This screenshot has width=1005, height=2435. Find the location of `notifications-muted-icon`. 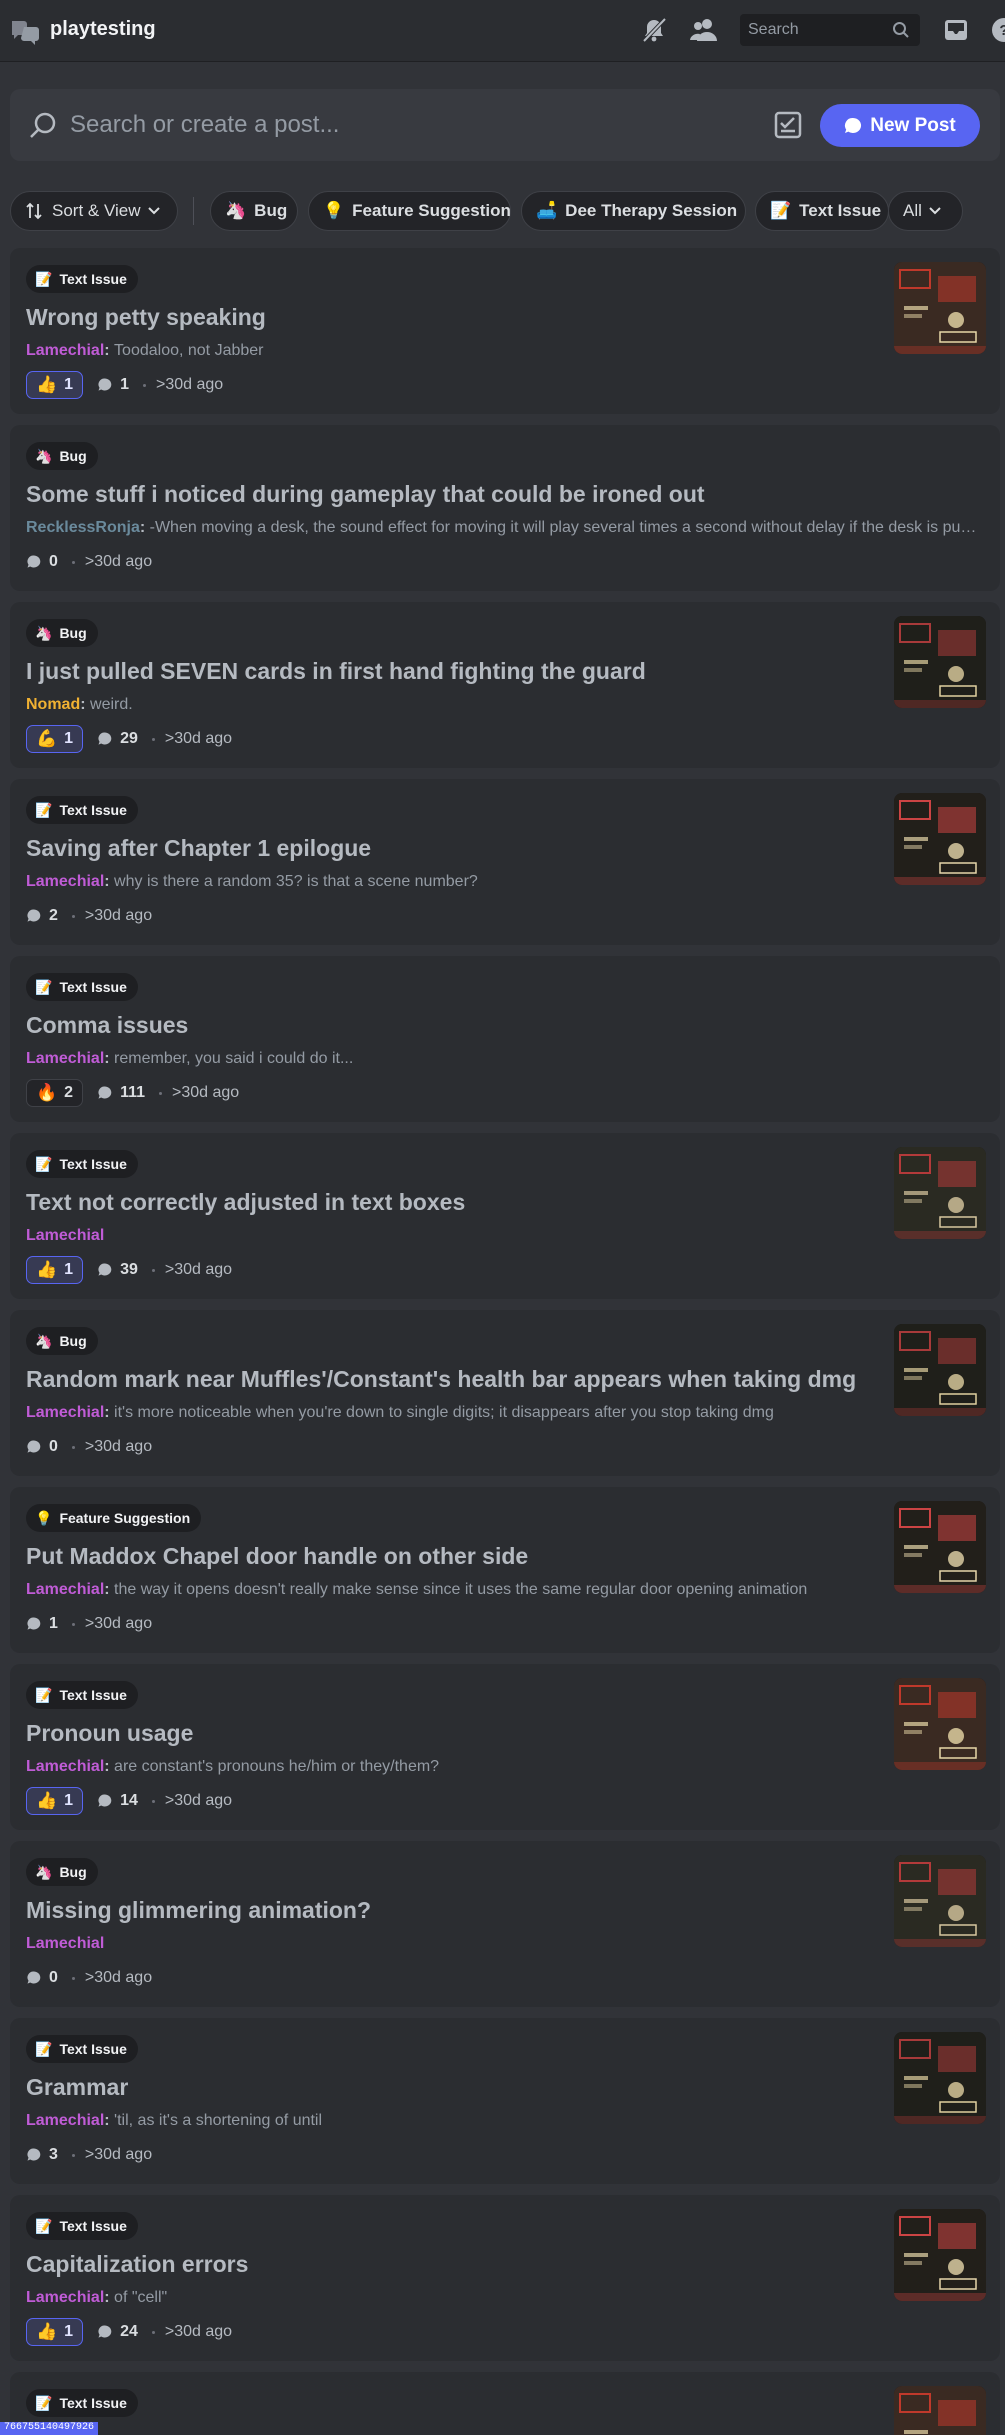

notifications-muted-icon is located at coordinates (654, 30).